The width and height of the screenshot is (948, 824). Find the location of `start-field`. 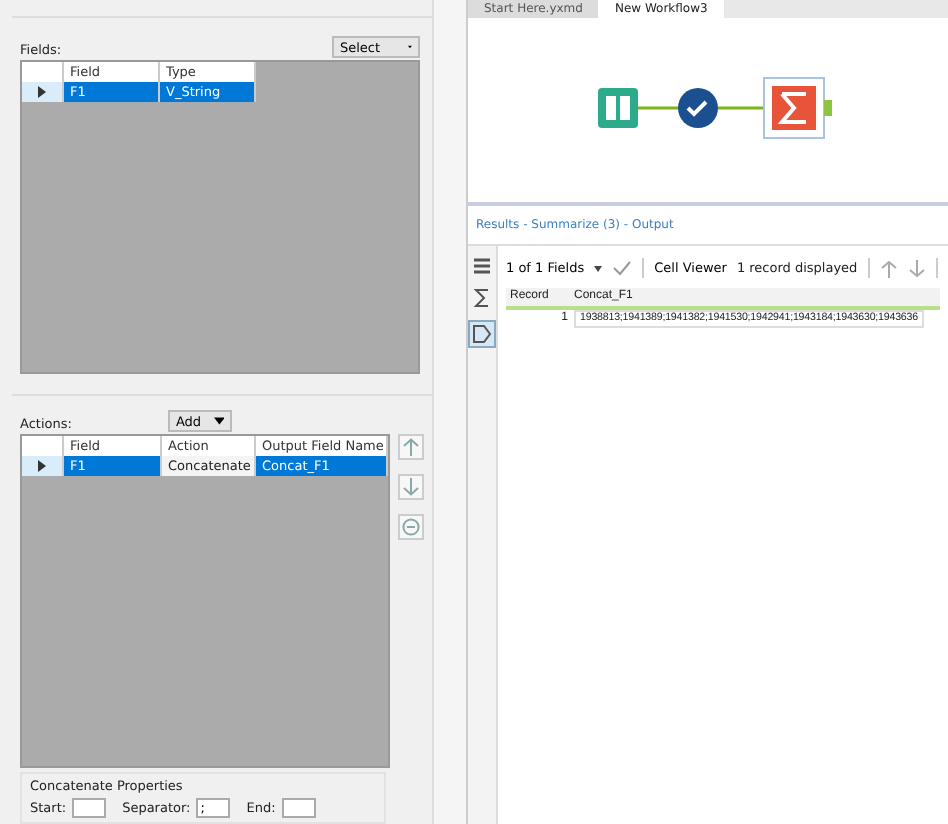

start-field is located at coordinates (89, 808).